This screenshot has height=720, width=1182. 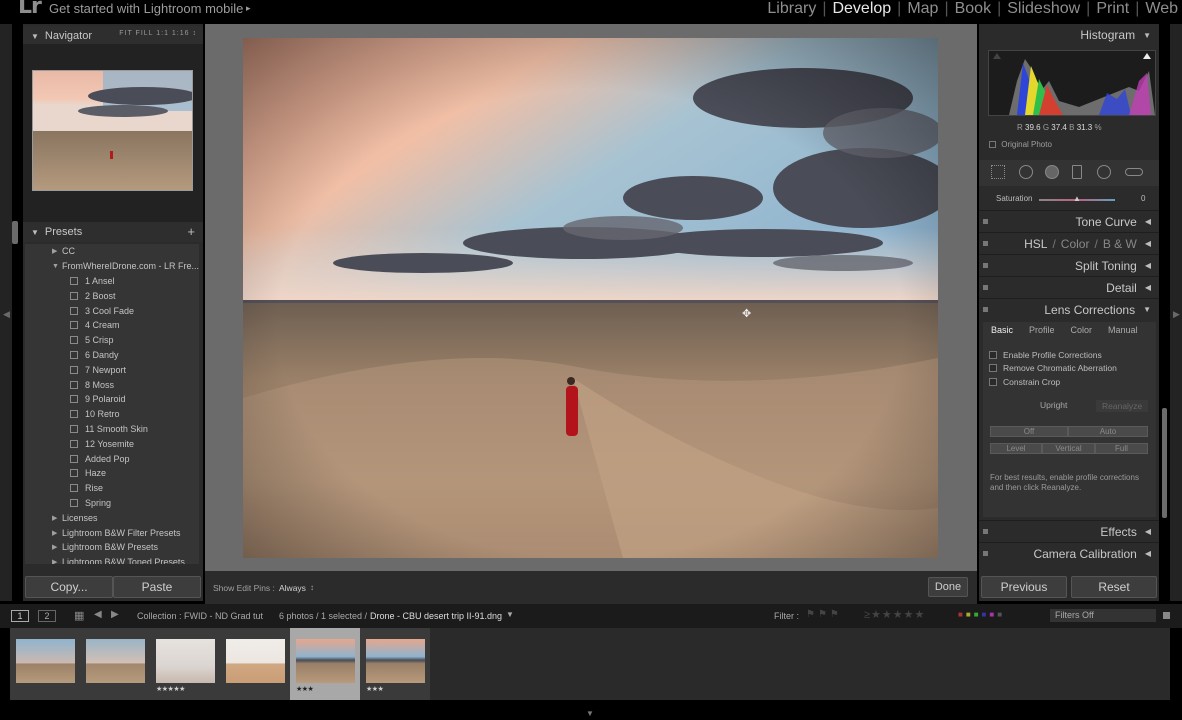 What do you see at coordinates (1161, 11) in the screenshot?
I see `module-web: Web` at bounding box center [1161, 11].